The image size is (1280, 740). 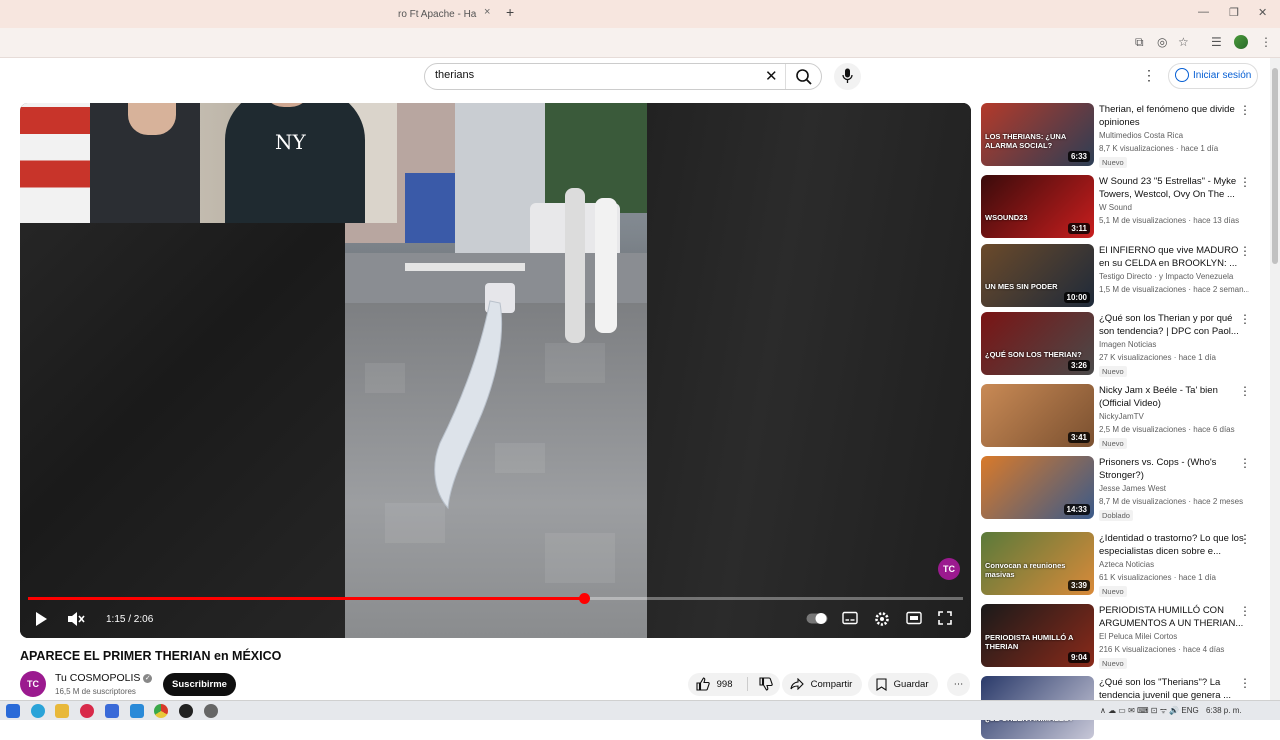 What do you see at coordinates (1037, 635) in the screenshot?
I see `recommendation-thumbnail: PERIODISTA HUMILLÓ A THERIAN 9:04` at bounding box center [1037, 635].